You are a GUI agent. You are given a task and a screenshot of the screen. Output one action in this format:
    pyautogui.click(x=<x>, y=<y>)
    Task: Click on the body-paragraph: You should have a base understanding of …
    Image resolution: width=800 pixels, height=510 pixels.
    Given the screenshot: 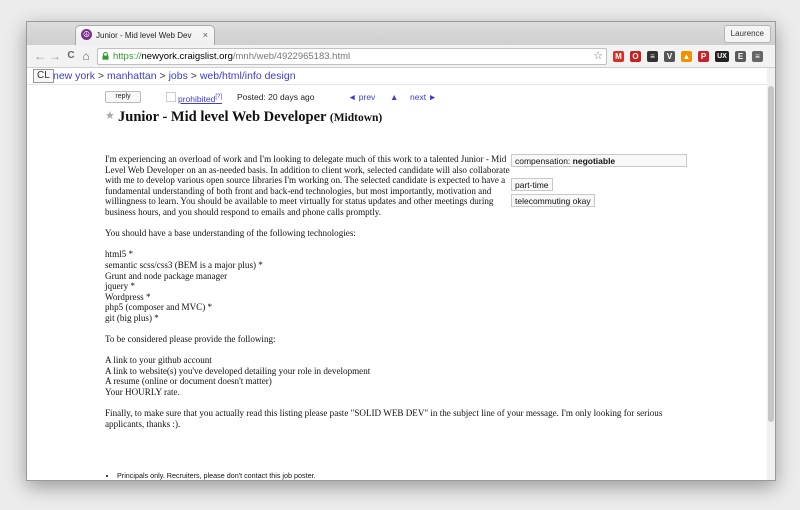 What is the action you would take?
    pyautogui.click(x=230, y=233)
    